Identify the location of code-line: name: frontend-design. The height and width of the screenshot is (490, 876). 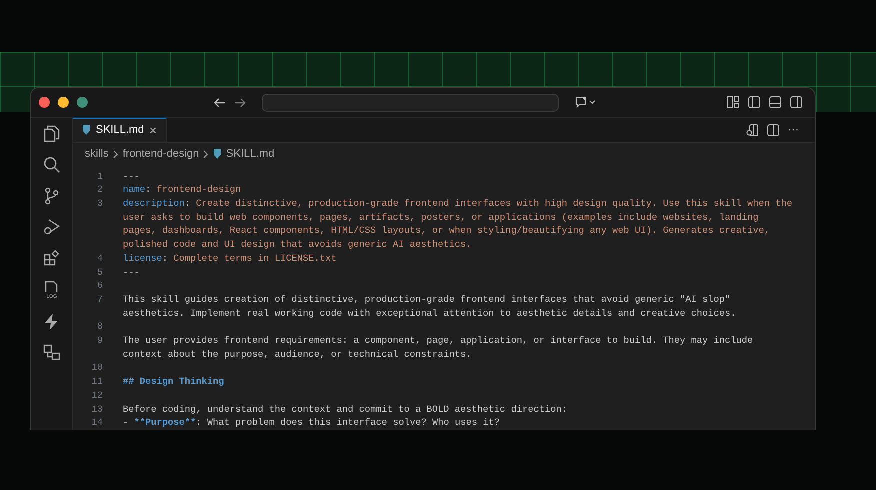
(182, 190).